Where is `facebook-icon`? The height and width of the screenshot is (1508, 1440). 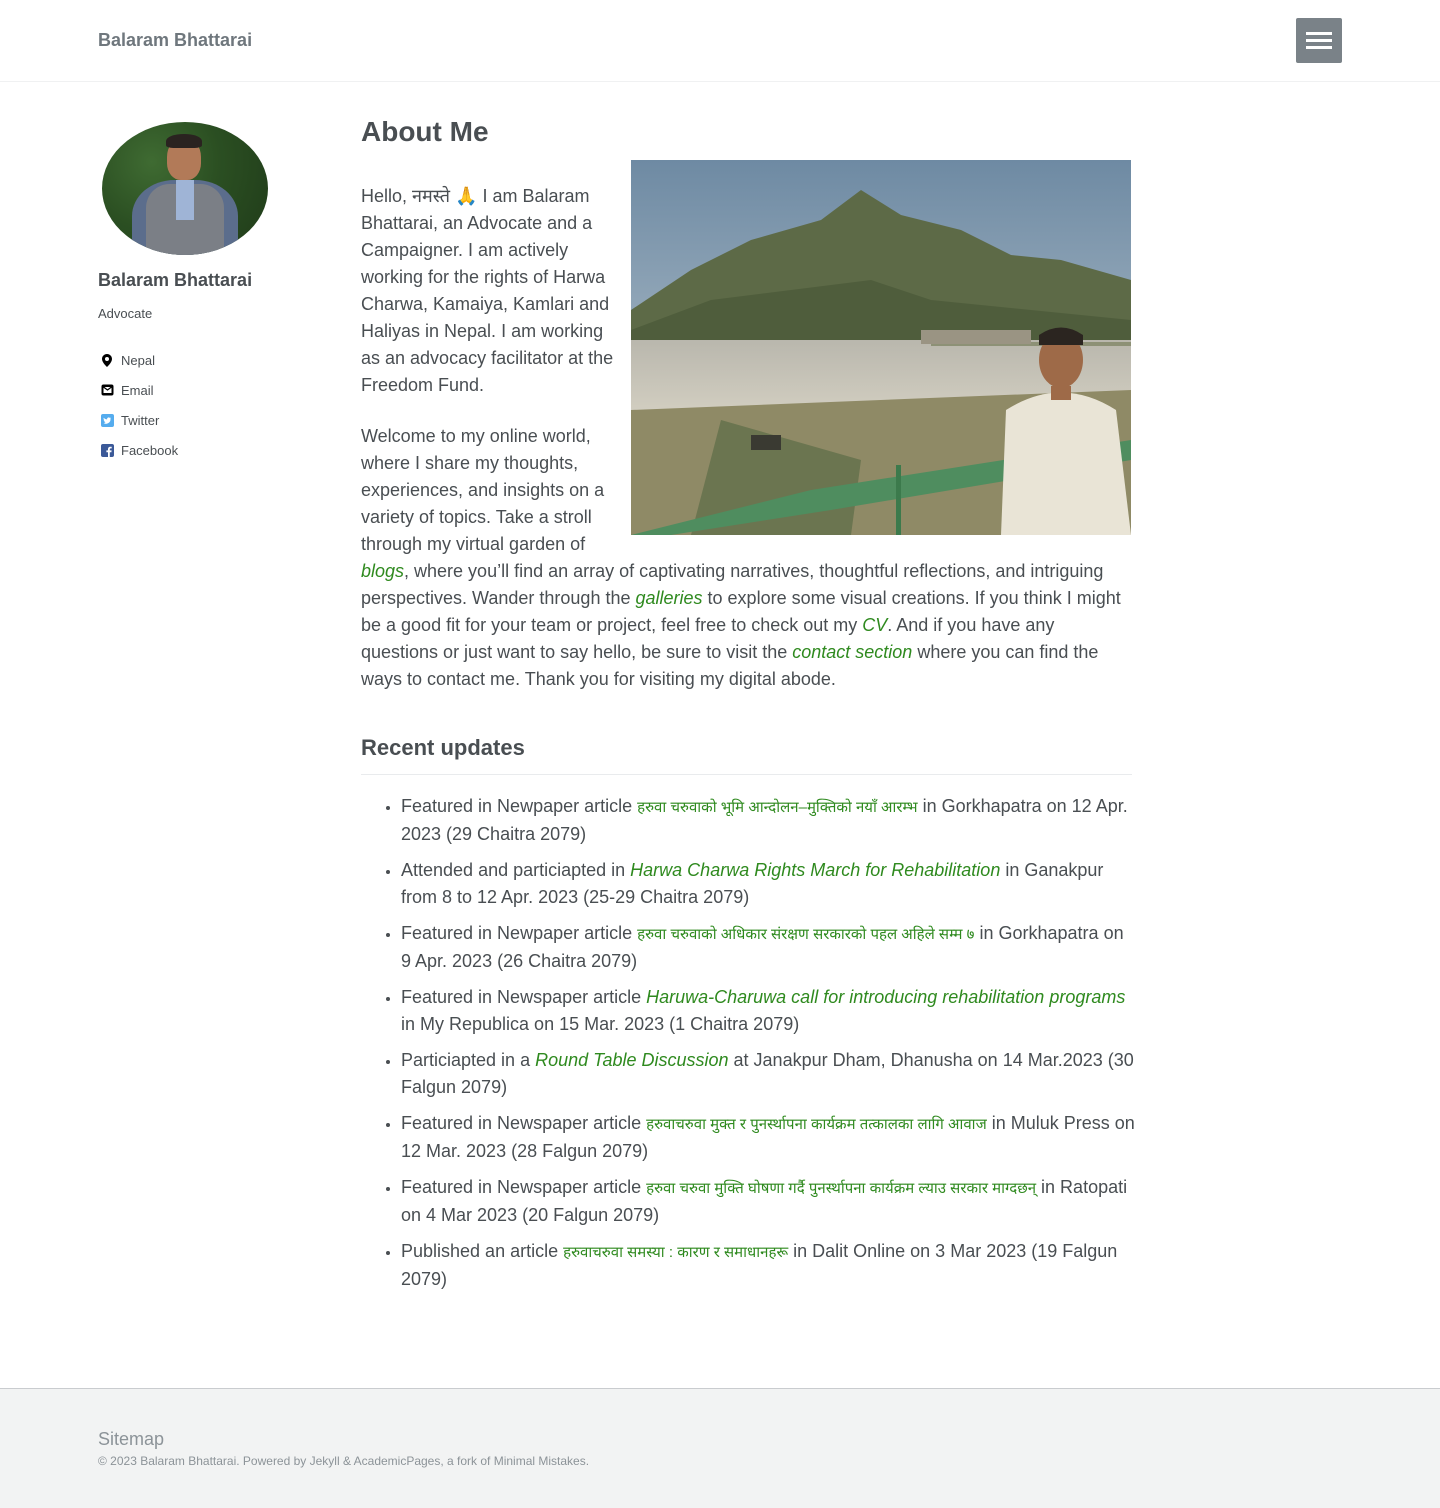 facebook-icon is located at coordinates (107, 450).